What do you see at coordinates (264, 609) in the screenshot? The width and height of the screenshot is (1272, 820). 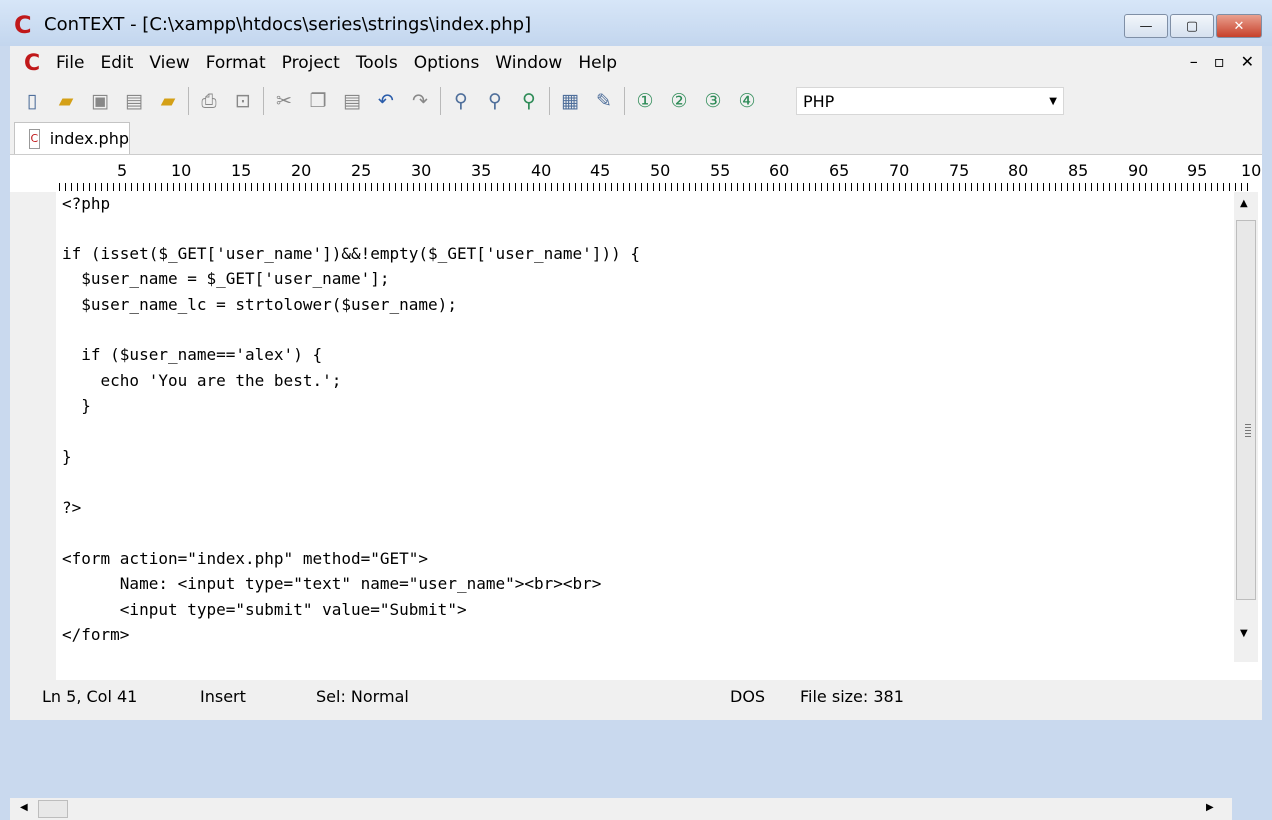 I see `code-line: <input type="submit" value="Submit">` at bounding box center [264, 609].